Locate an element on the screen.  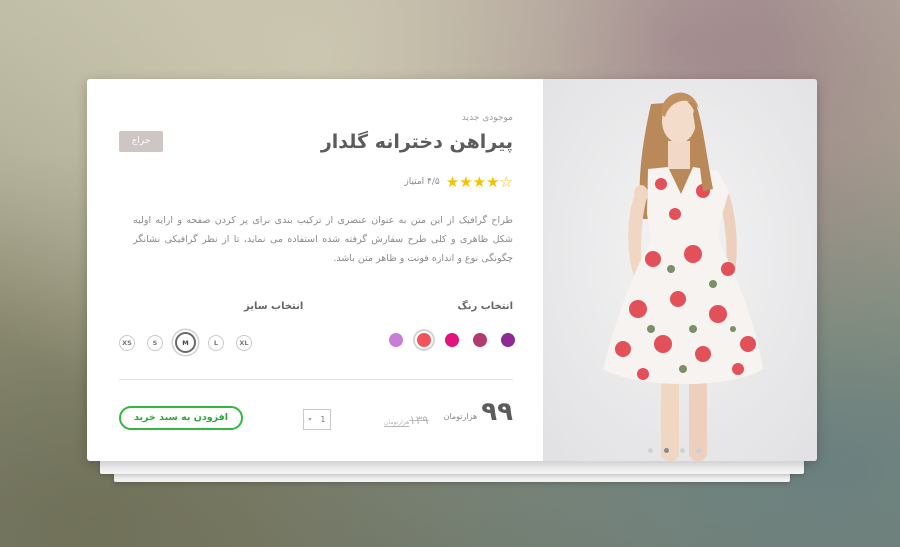
color-picker-label: انتخاب رنگ is located at coordinates (485, 306).